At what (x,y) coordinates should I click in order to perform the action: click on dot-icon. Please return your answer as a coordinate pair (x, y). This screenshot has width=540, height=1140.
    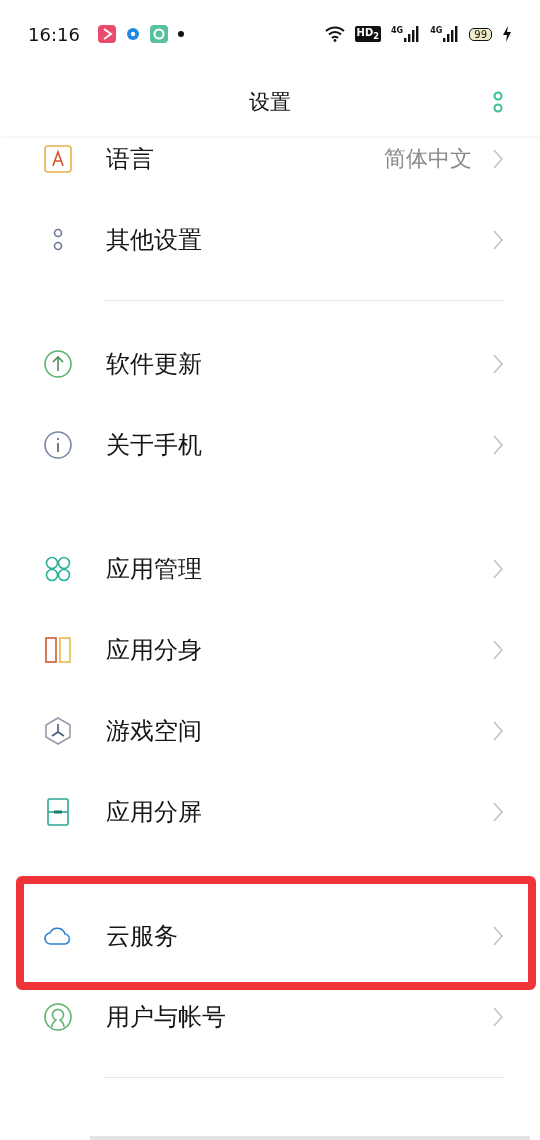
    Looking at the image, I should click on (180, 34).